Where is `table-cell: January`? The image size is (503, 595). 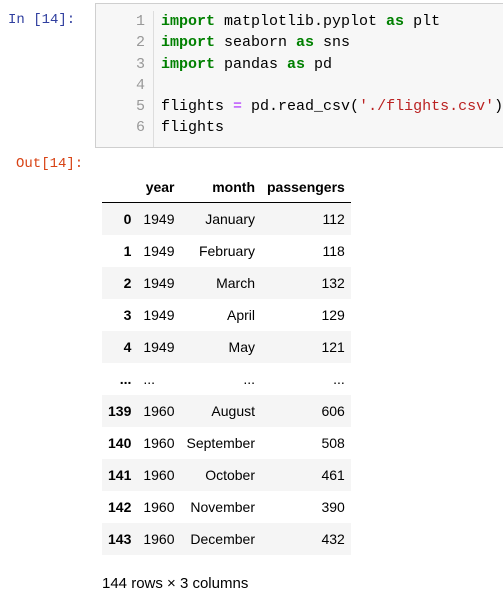 table-cell: January is located at coordinates (220, 218).